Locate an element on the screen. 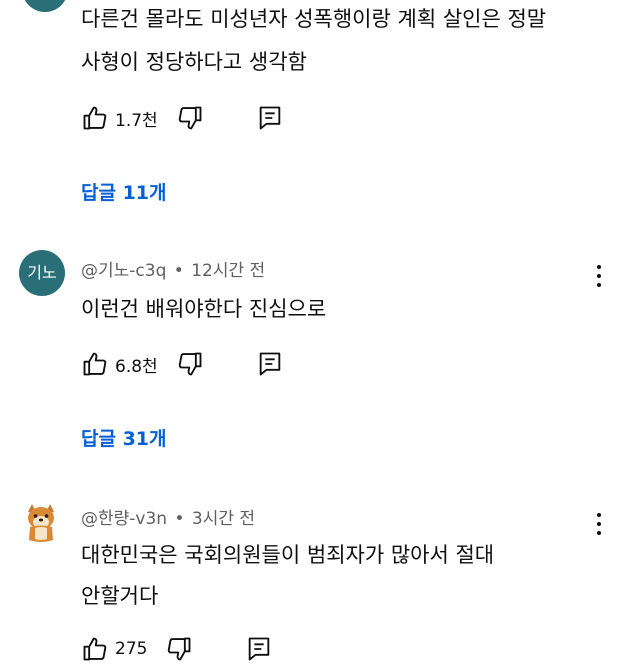  comment-meta: @한량-v3n • 3시간 전 is located at coordinates (168, 519).